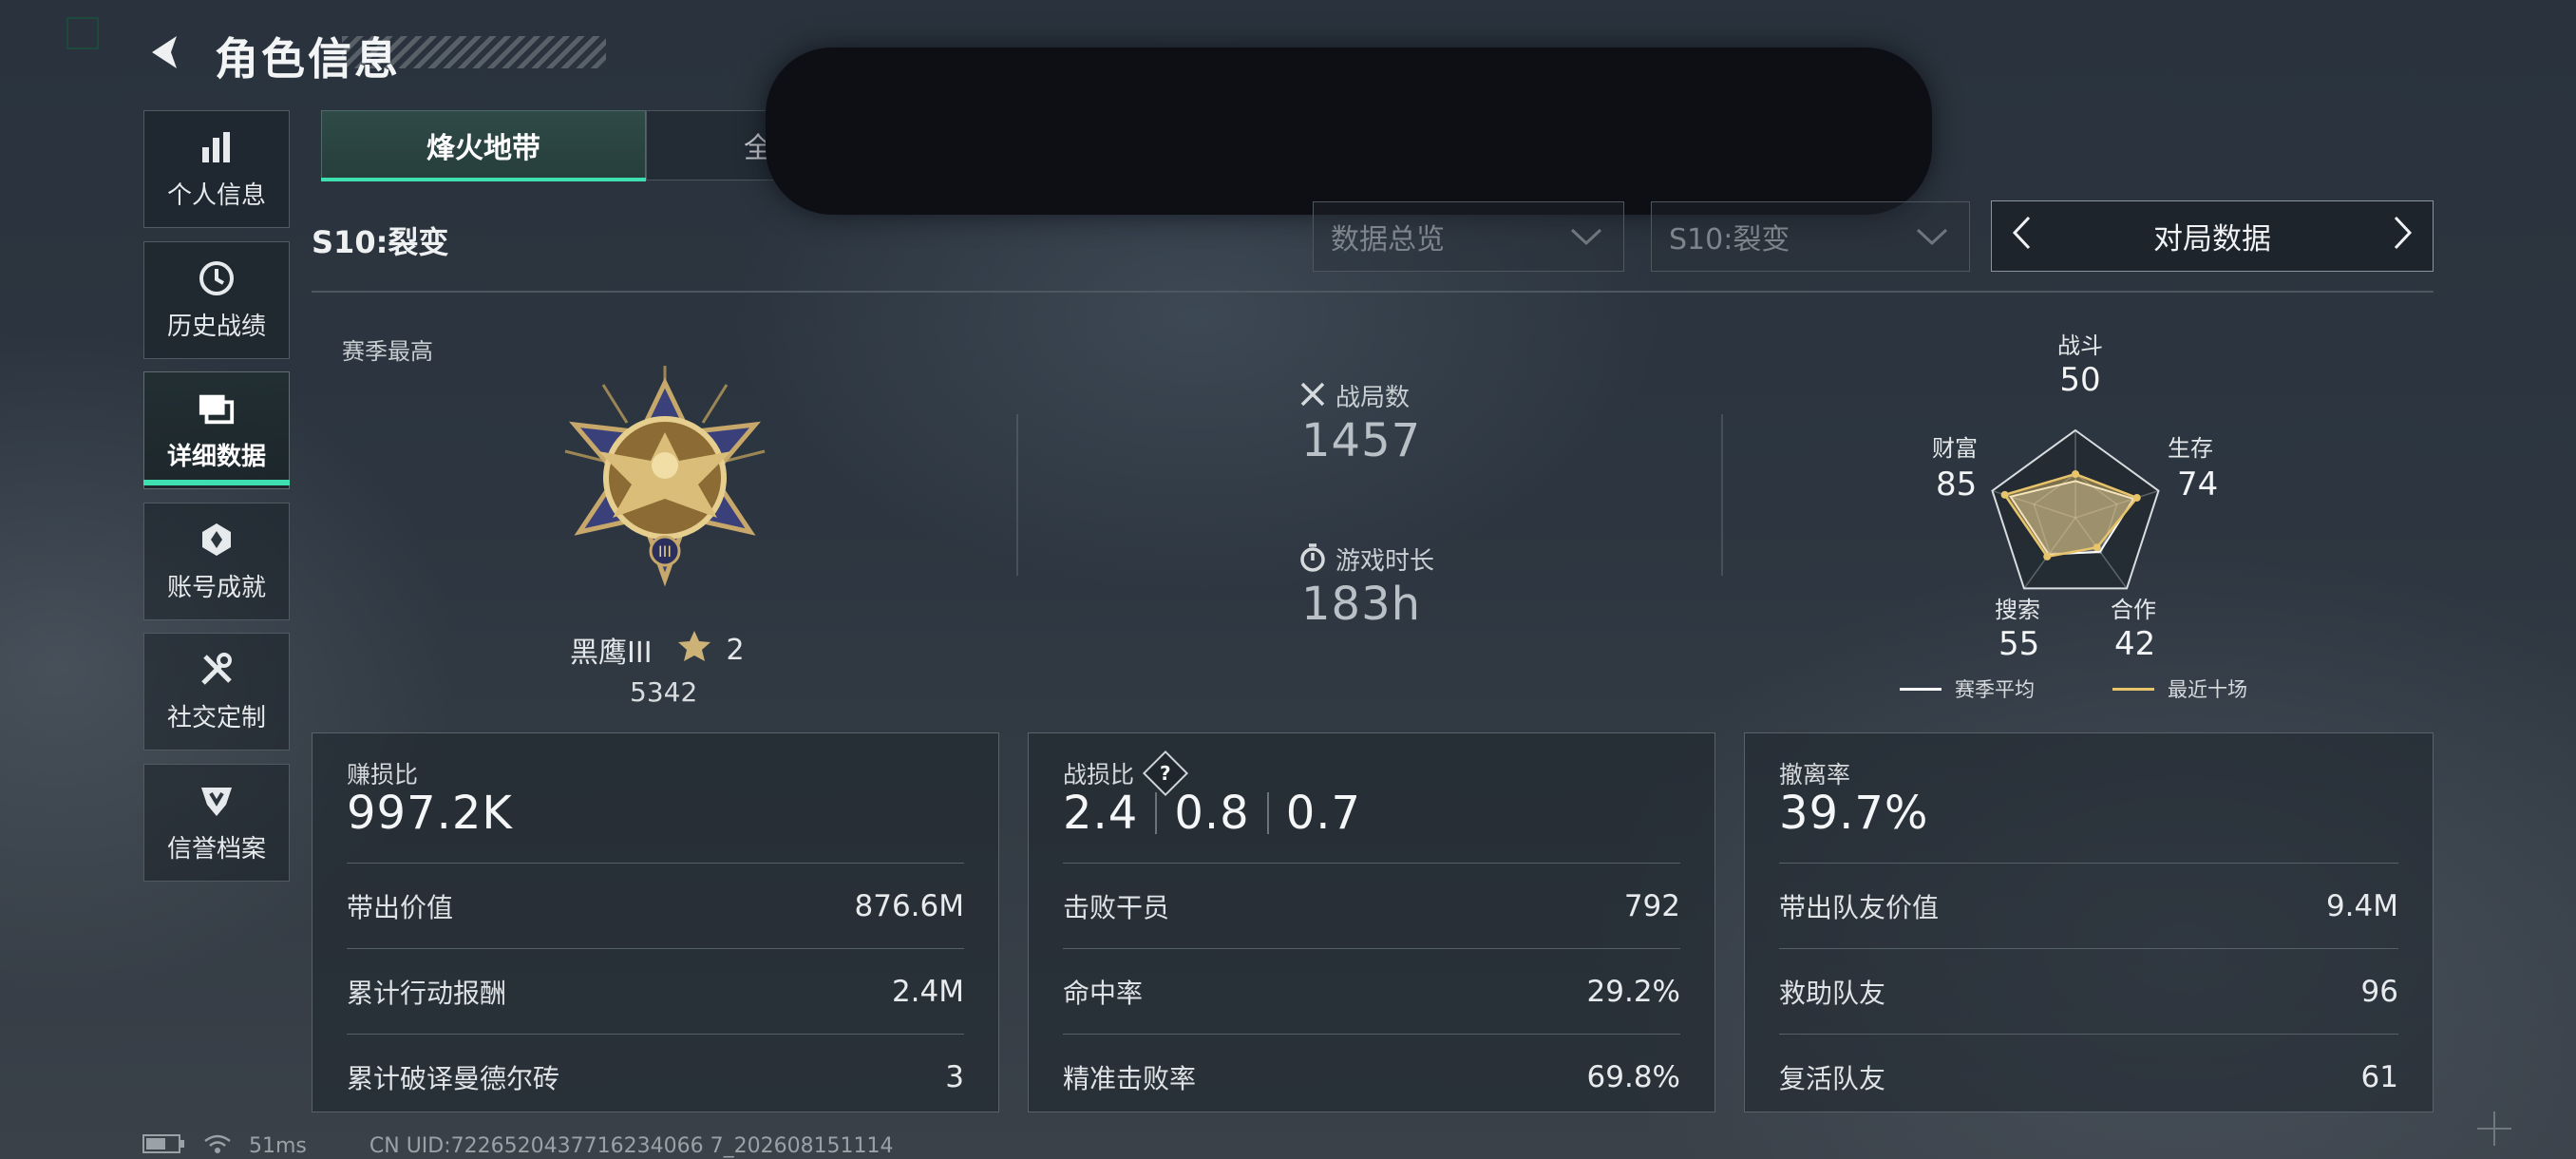  Describe the element at coordinates (1468, 236) in the screenshot. I see `overview-dropdown: 数据总览` at that location.